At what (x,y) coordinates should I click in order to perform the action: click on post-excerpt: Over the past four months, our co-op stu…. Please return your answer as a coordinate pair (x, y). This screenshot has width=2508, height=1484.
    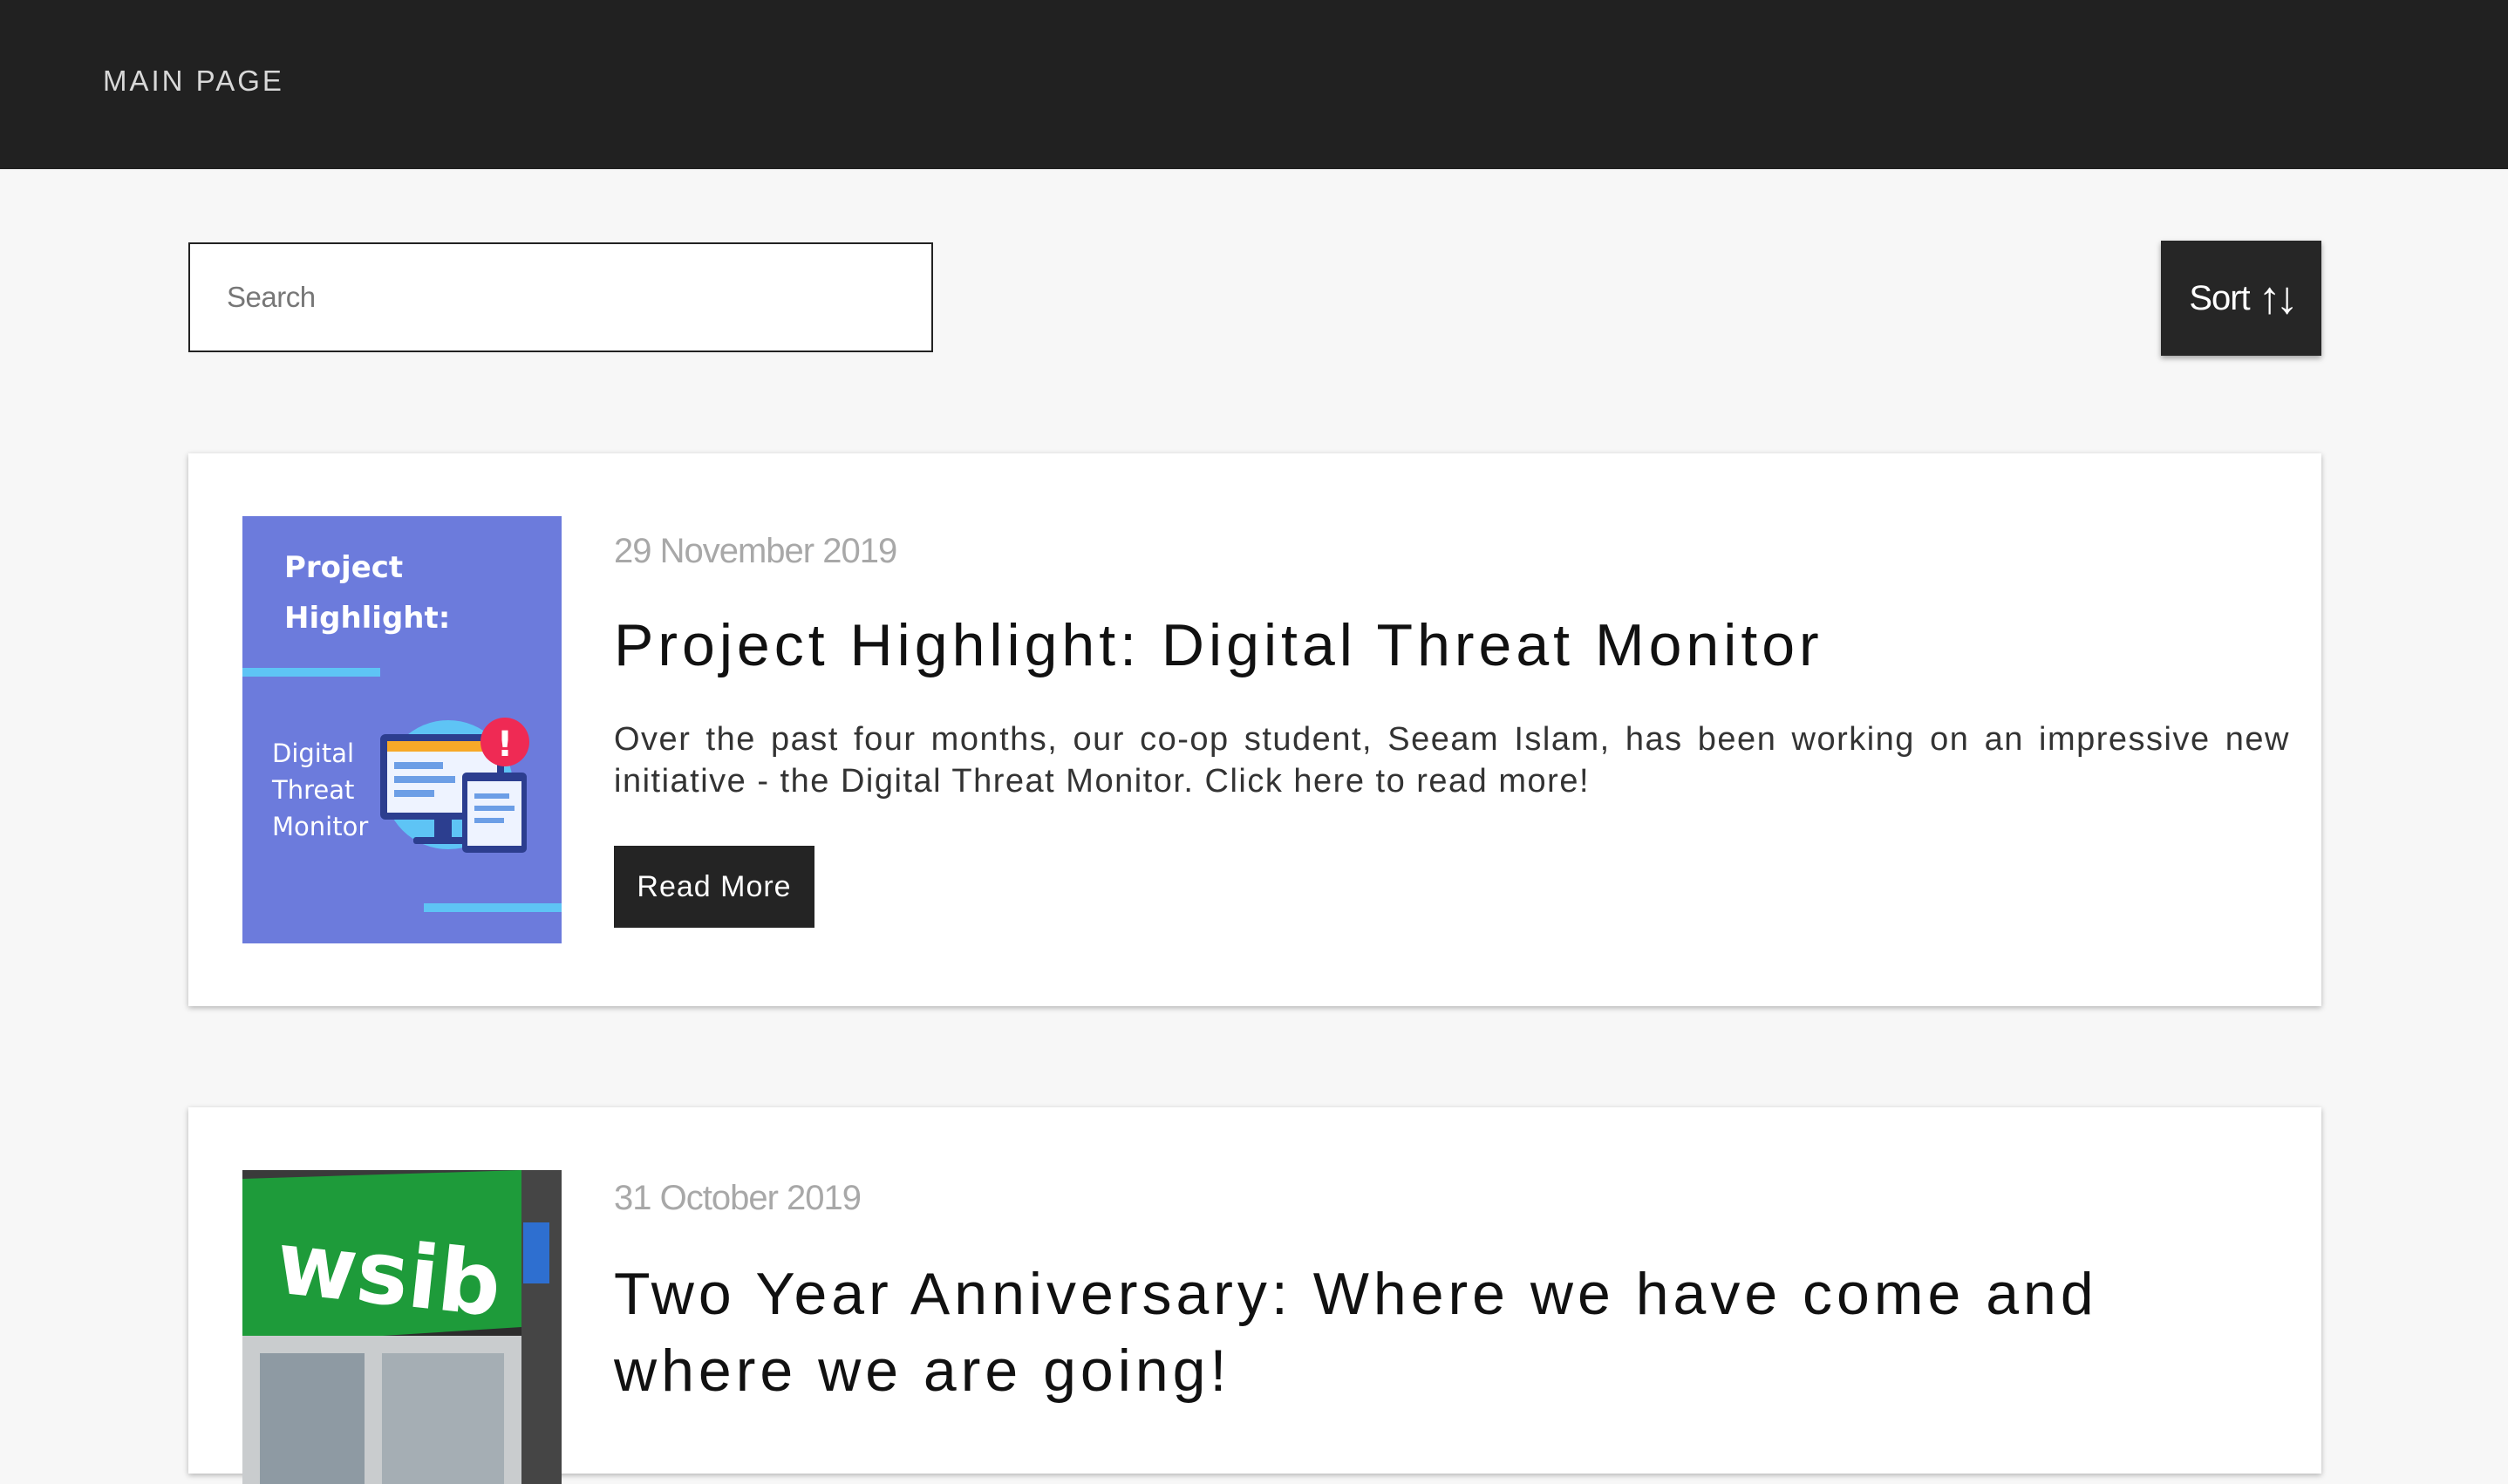
    Looking at the image, I should click on (1452, 760).